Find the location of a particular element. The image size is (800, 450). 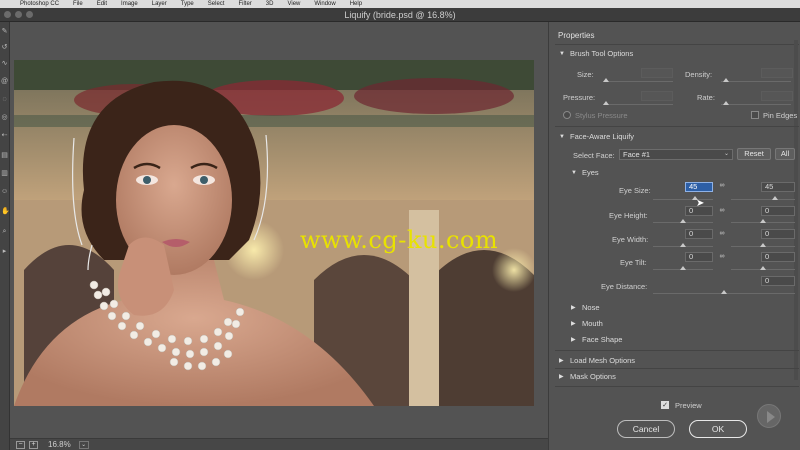

density-slider is located at coordinates (756, 81).